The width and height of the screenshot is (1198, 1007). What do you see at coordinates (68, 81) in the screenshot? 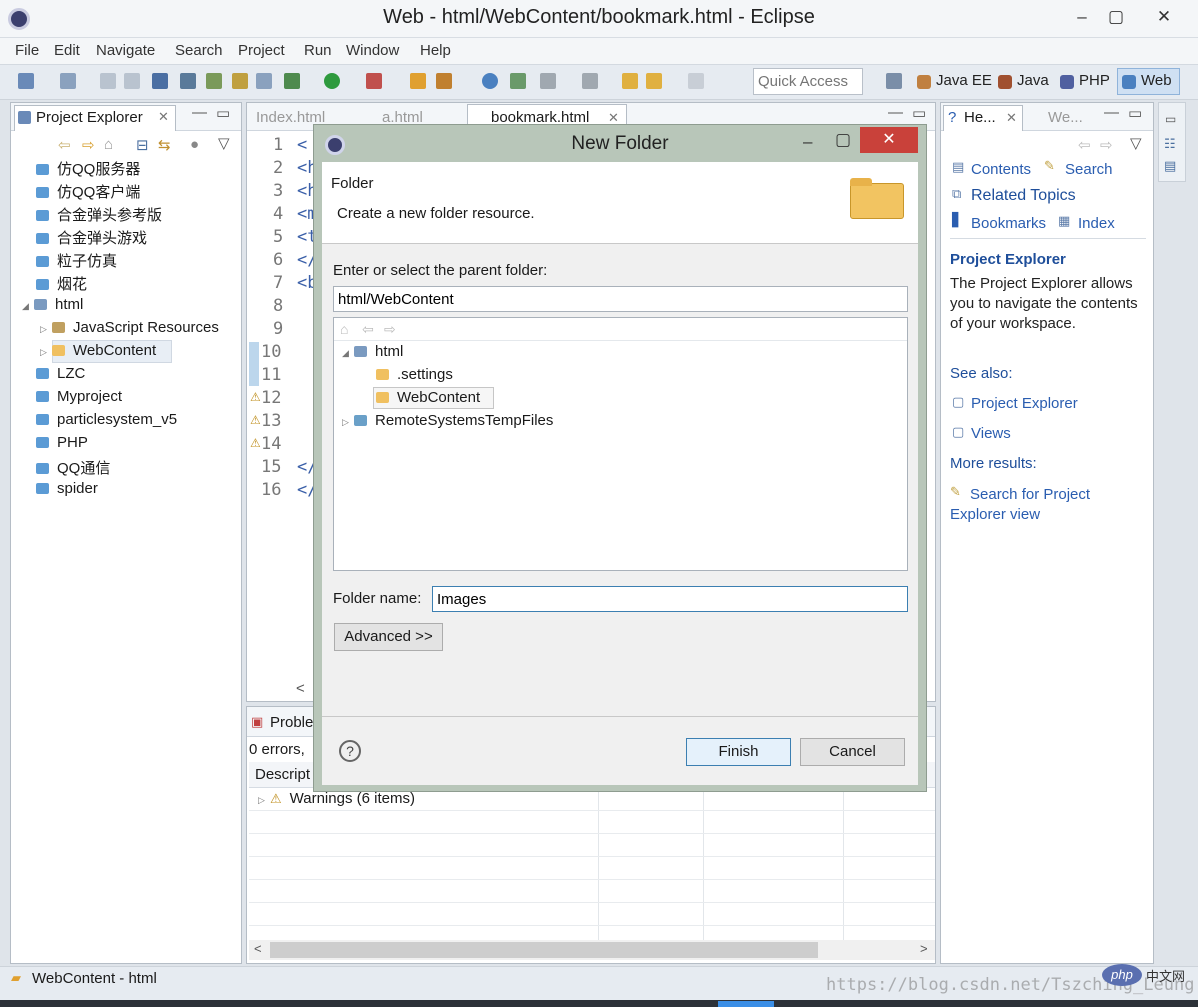
I see `new-file-icon` at bounding box center [68, 81].